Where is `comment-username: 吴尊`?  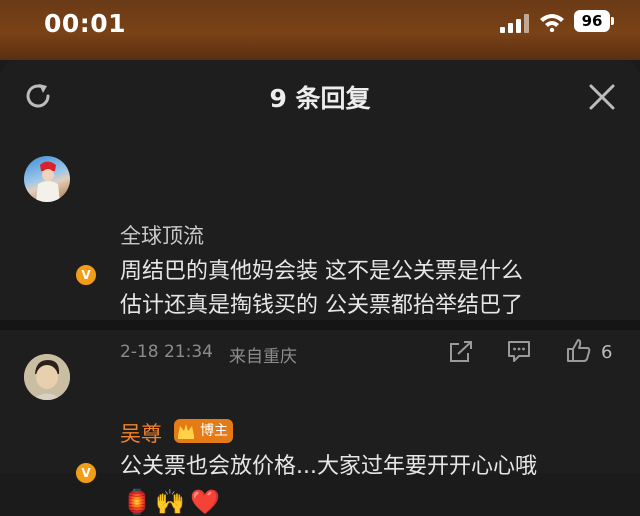
comment-username: 吴尊 is located at coordinates (141, 433).